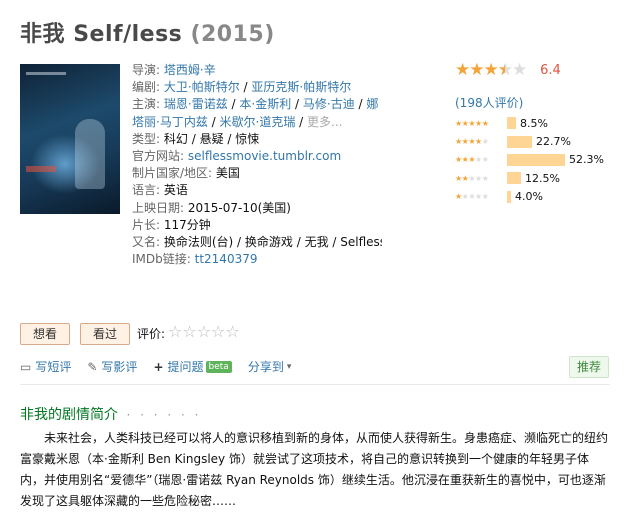 This screenshot has height=523, width=626. Describe the element at coordinates (257, 225) in the screenshot. I see `runtime-row: 片长: 117分钟` at that location.